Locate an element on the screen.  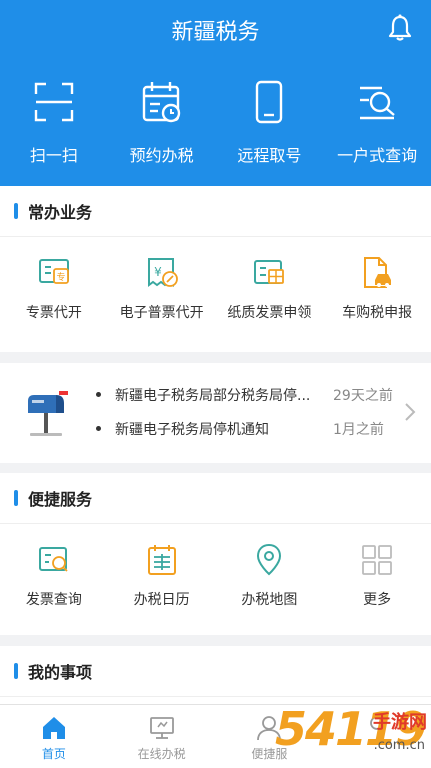
nav-home: 首页 is located at coordinates (54, 736).